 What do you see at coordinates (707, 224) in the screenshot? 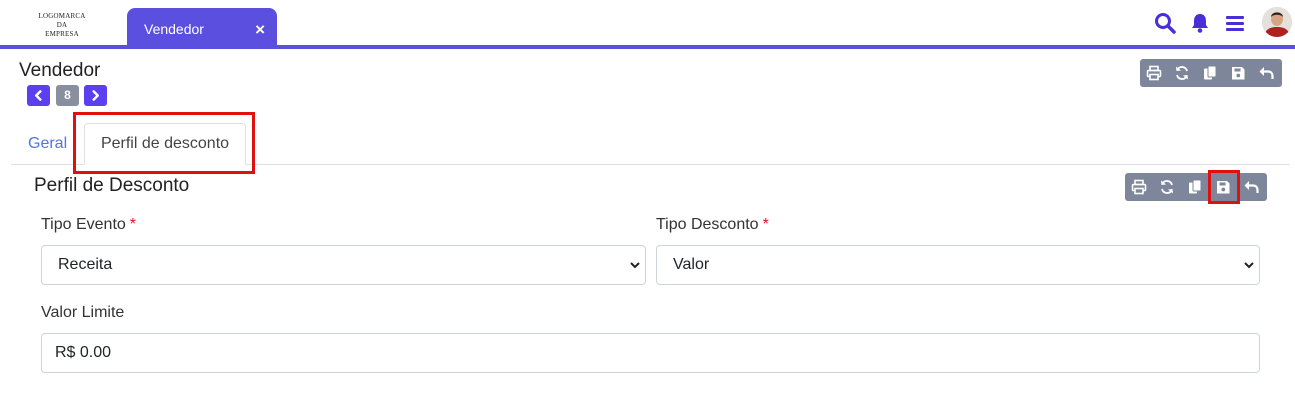
I see `tipo-desconto-label-text: Tipo Desconto` at bounding box center [707, 224].